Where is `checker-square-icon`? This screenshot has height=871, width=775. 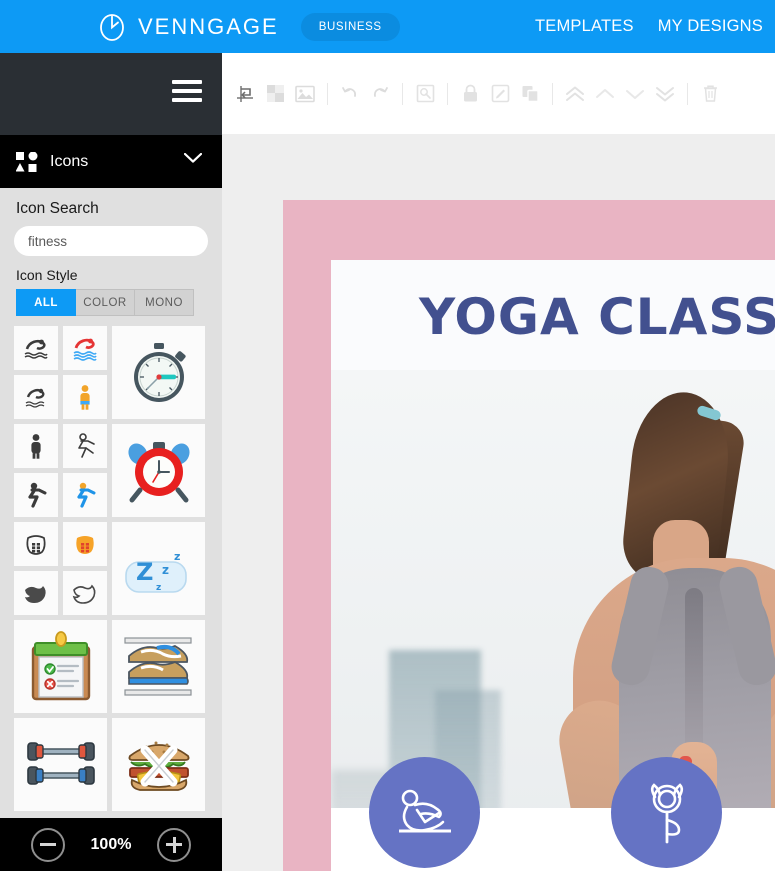
checker-square-icon is located at coordinates (275, 93).